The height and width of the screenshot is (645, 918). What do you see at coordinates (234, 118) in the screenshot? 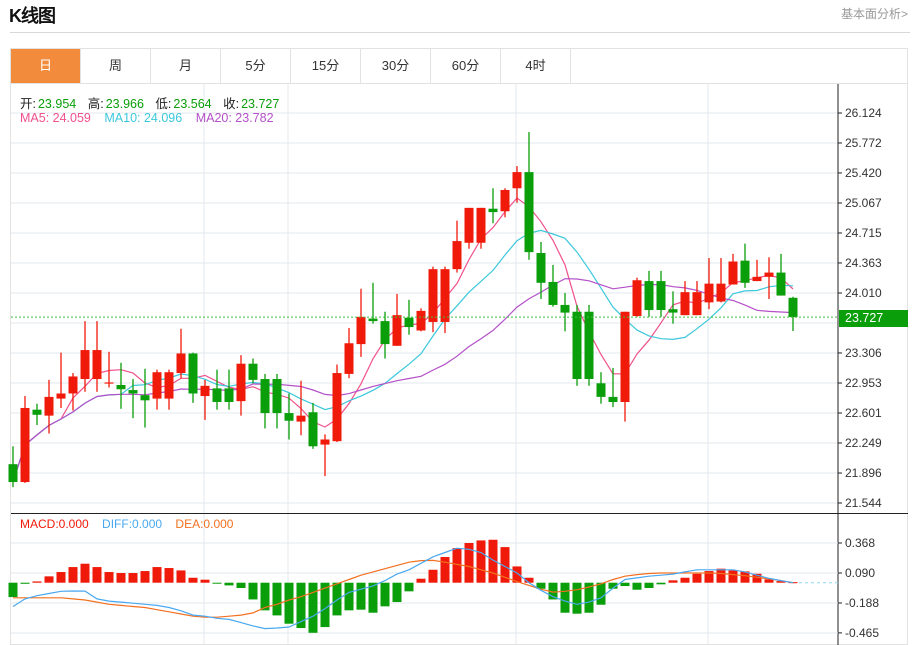
I see `ma20-value: MA20: 23.782` at bounding box center [234, 118].